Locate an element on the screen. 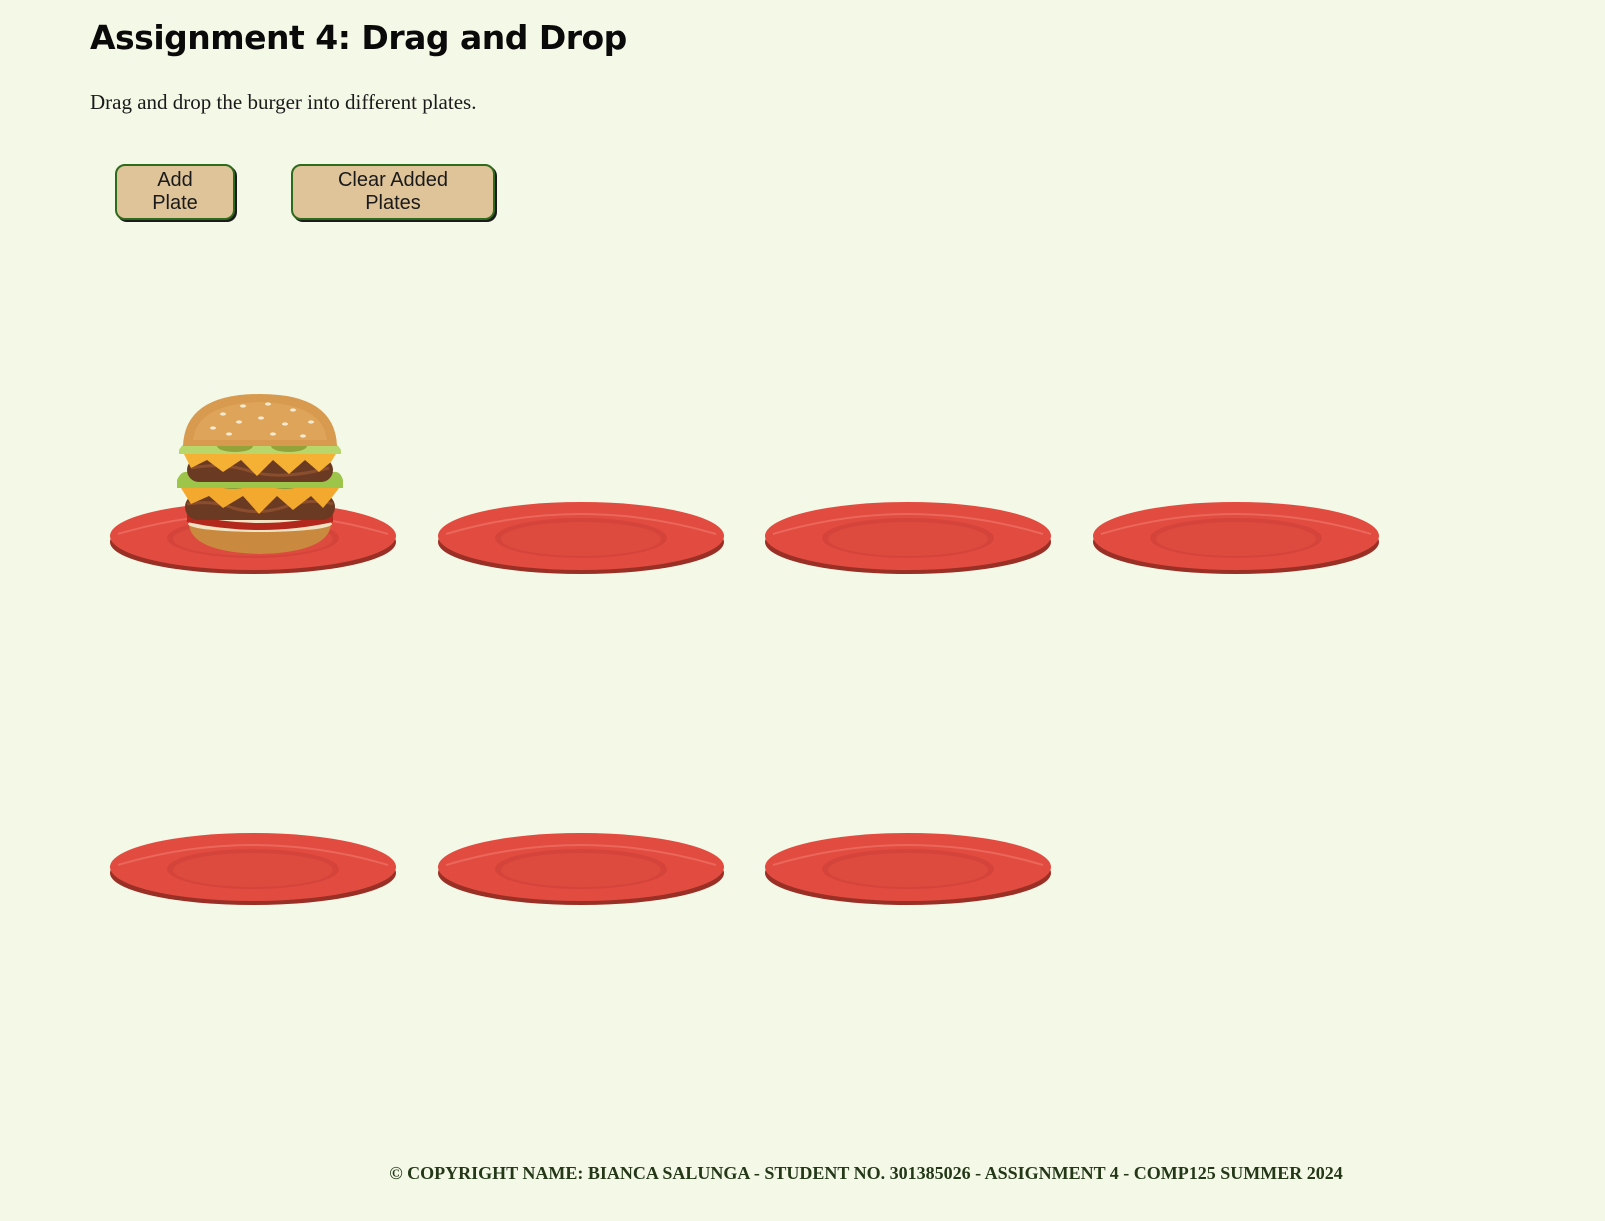 Image resolution: width=1605 pixels, height=1221 pixels. clear-added-plates-button: Clear Added Plates is located at coordinates (393, 192).